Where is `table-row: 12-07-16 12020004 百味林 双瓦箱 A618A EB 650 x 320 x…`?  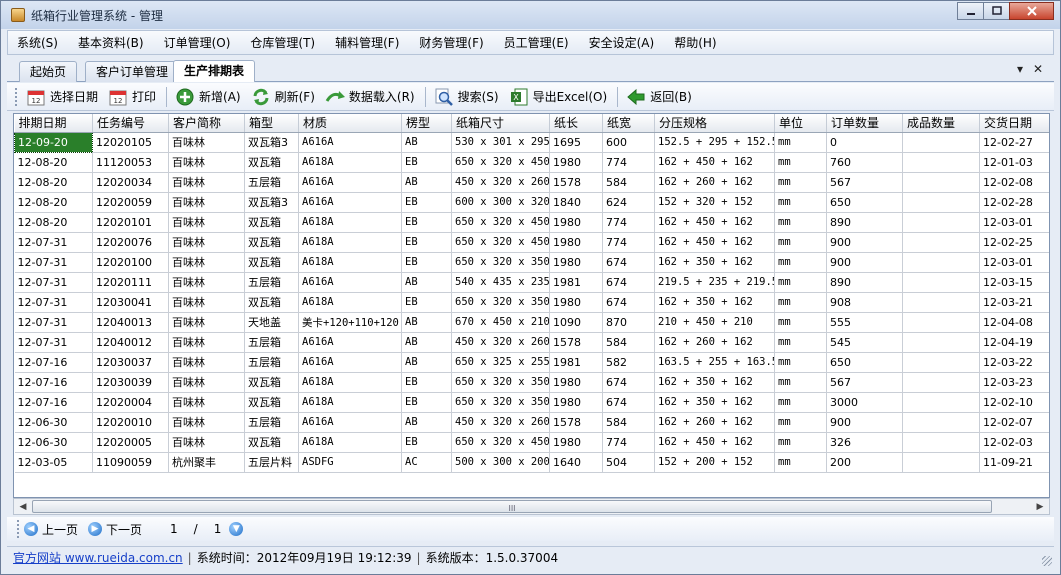 table-row: 12-07-16 12020004 百味林 双瓦箱 A618A EB 650 x 320 x… is located at coordinates (531, 402).